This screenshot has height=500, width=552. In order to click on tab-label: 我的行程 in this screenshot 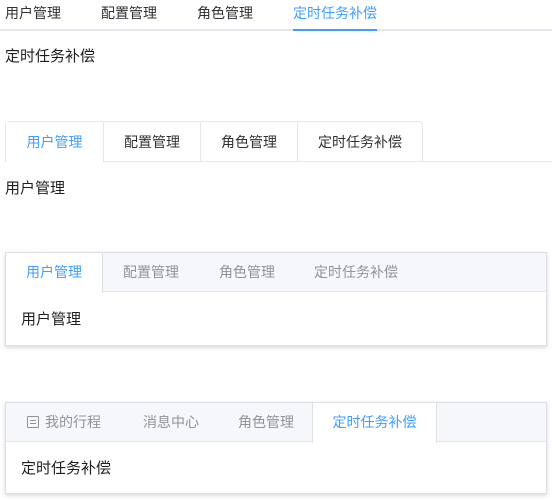, I will do `click(73, 422)`.